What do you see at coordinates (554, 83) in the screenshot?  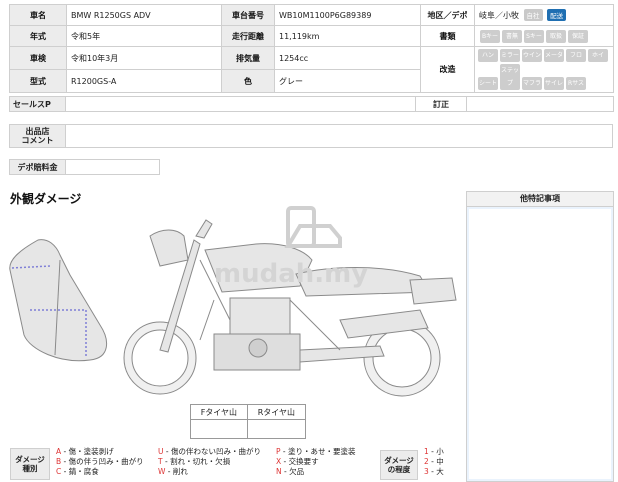 I see `chip-mod-10: サイレ` at bounding box center [554, 83].